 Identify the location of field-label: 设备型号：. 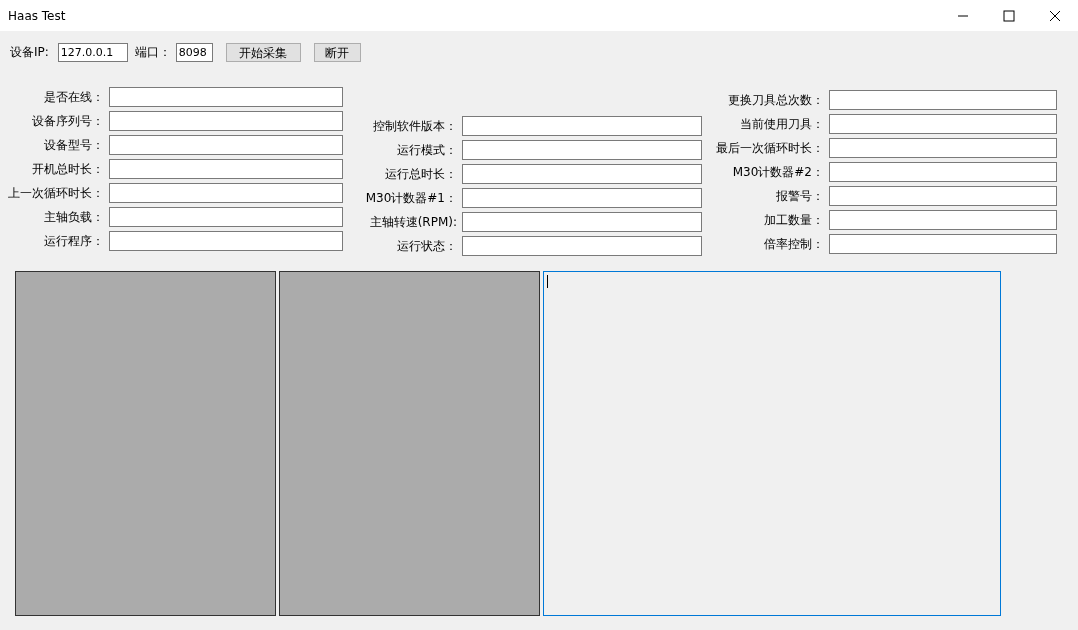
(73, 145).